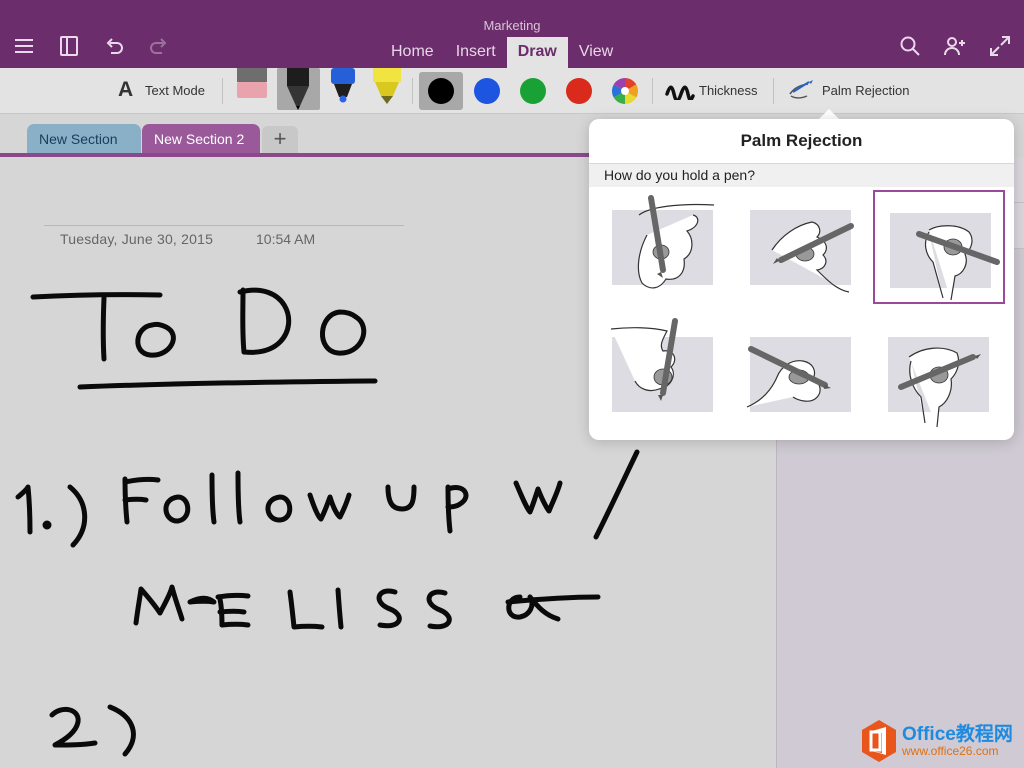 The width and height of the screenshot is (1024, 768). I want to click on ribbon-tabs: Home Insert Draw View, so click(502, 52).